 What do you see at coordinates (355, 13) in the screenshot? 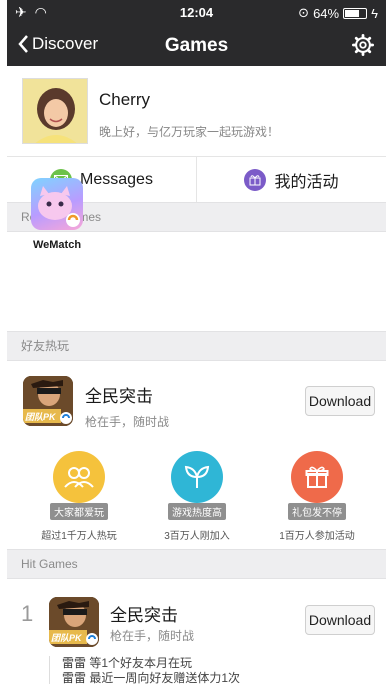
I see `battery-icon` at bounding box center [355, 13].